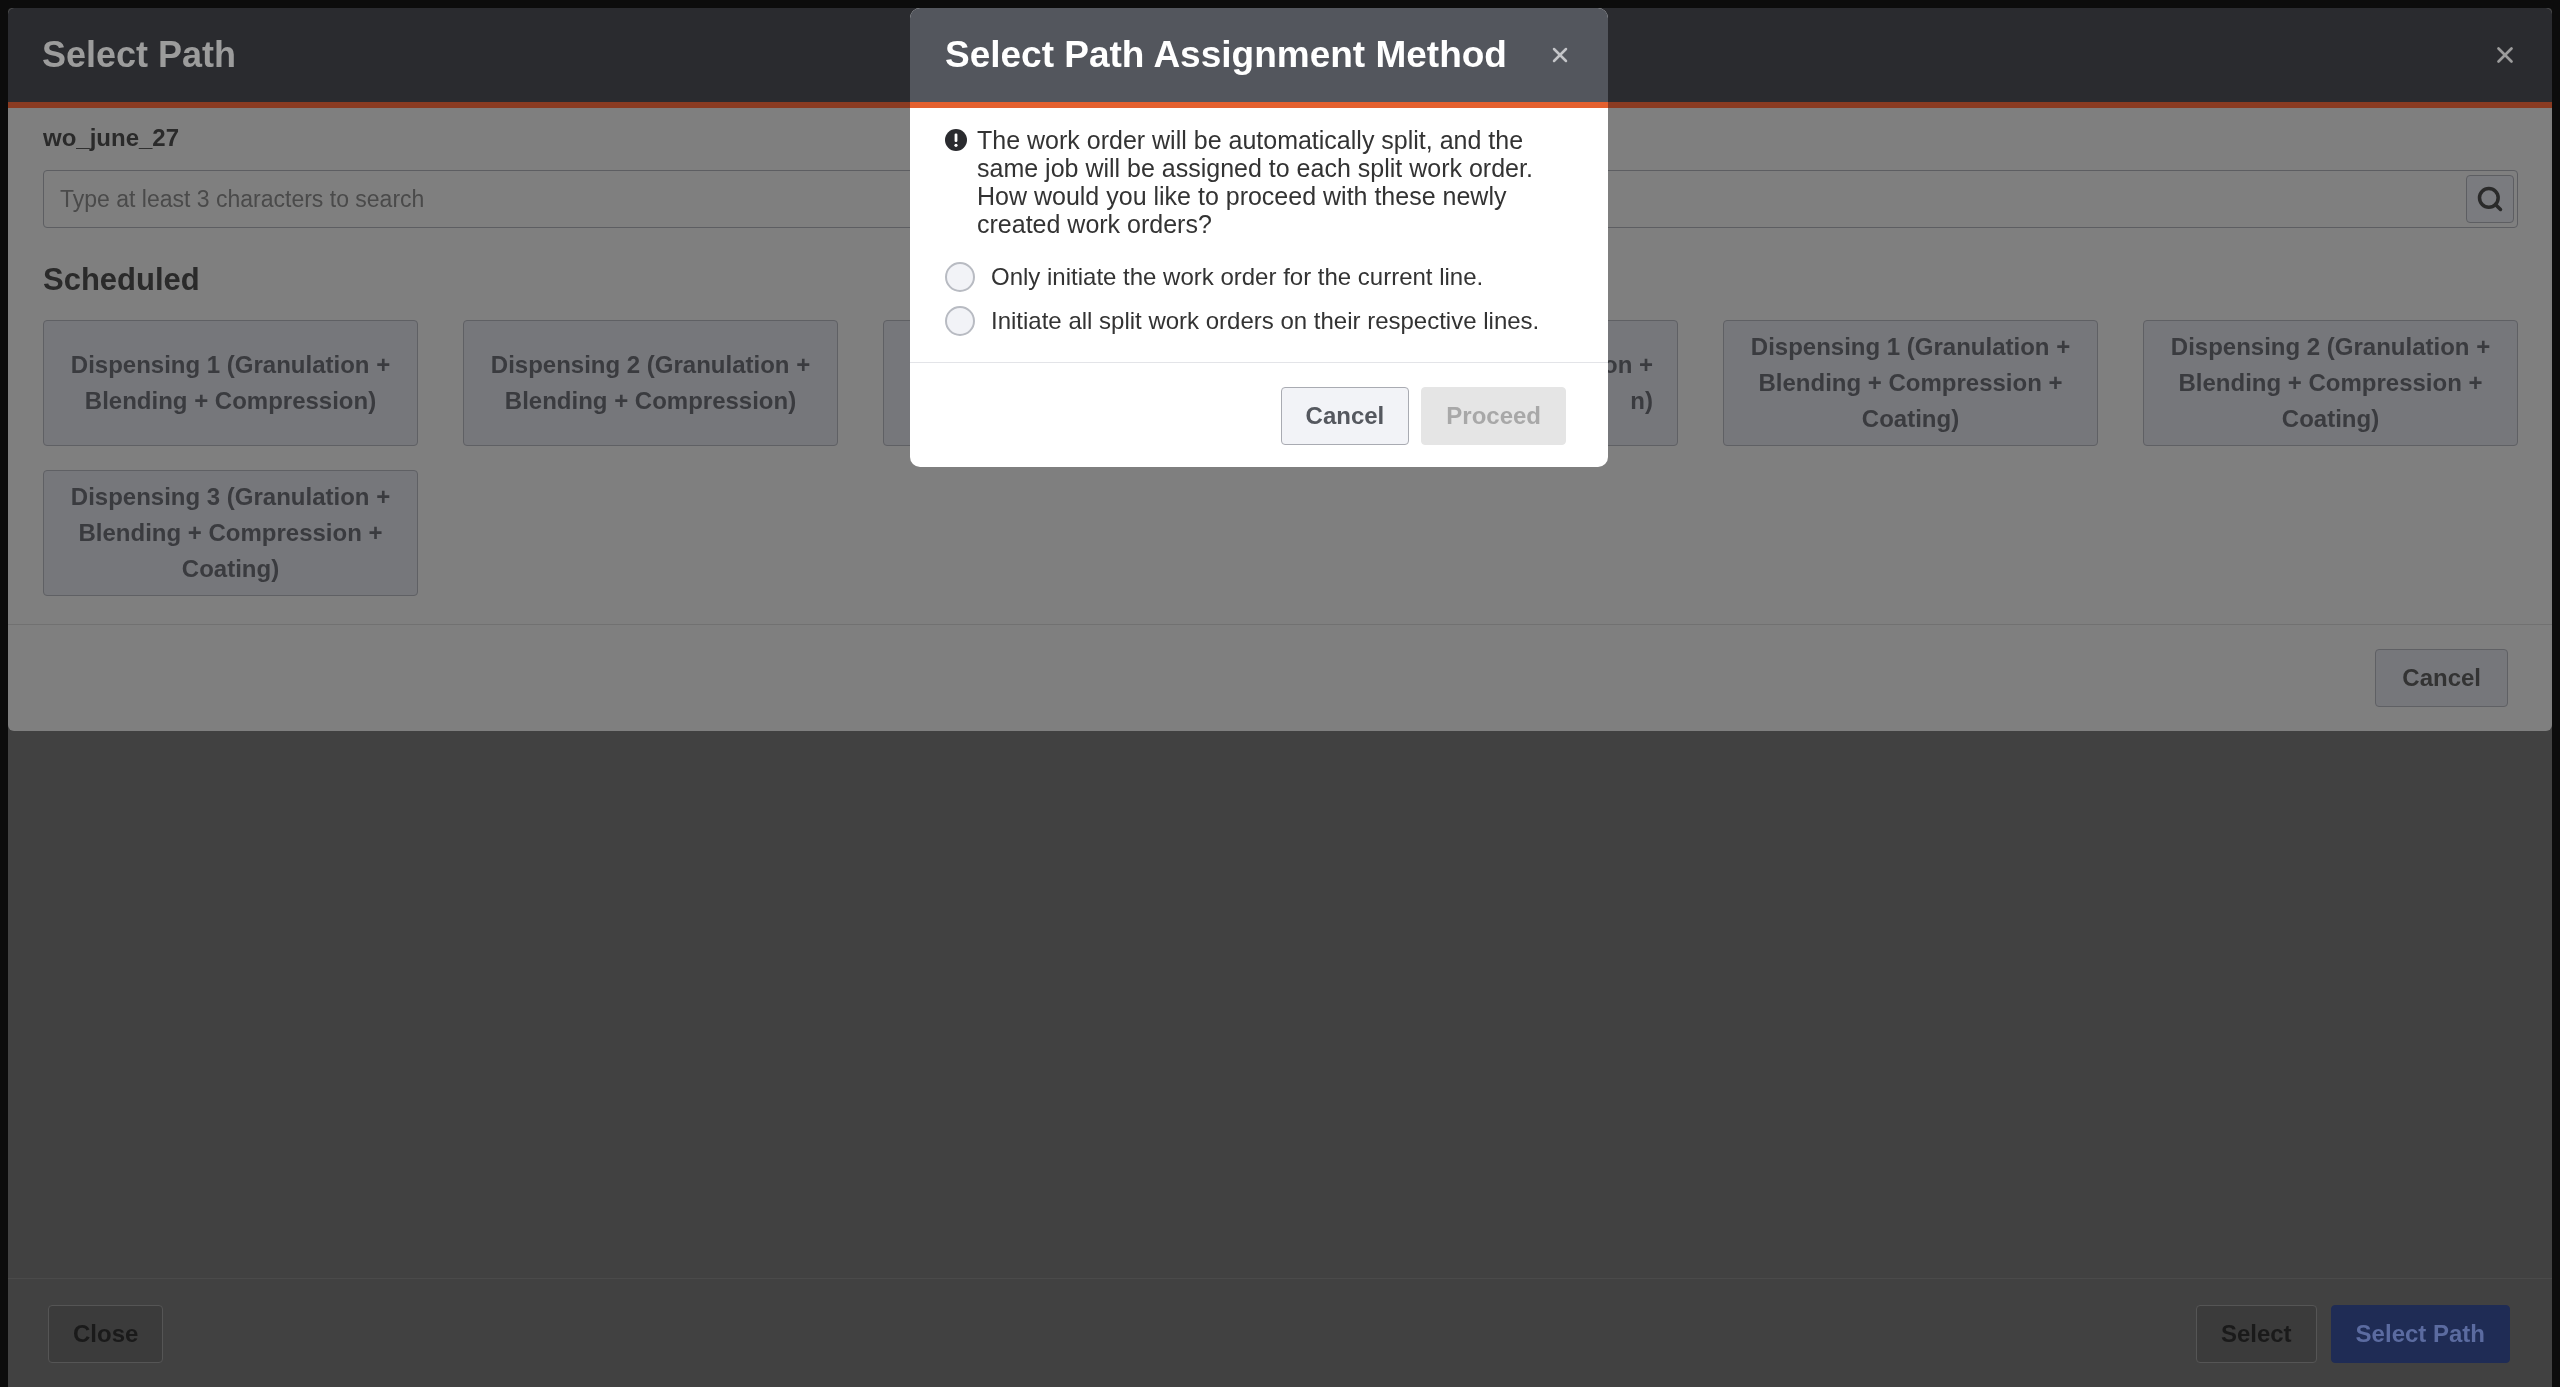 The height and width of the screenshot is (1387, 2560). I want to click on dialog-message: The work order will be automatically split, and the same job will be assigned to each split work order. How would you like to proceed with these newly created work orders?, so click(1255, 182).